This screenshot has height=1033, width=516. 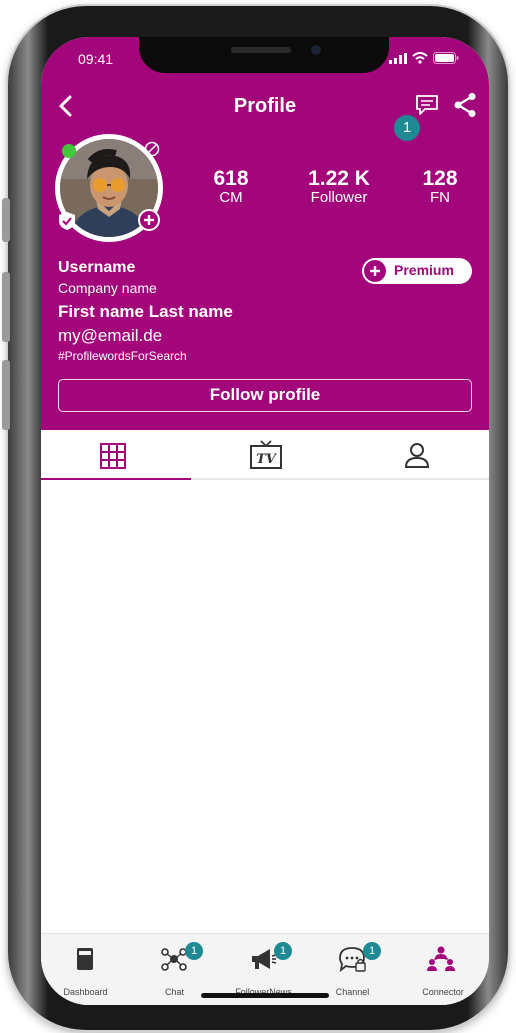 What do you see at coordinates (265, 995) in the screenshot?
I see `home-indicator` at bounding box center [265, 995].